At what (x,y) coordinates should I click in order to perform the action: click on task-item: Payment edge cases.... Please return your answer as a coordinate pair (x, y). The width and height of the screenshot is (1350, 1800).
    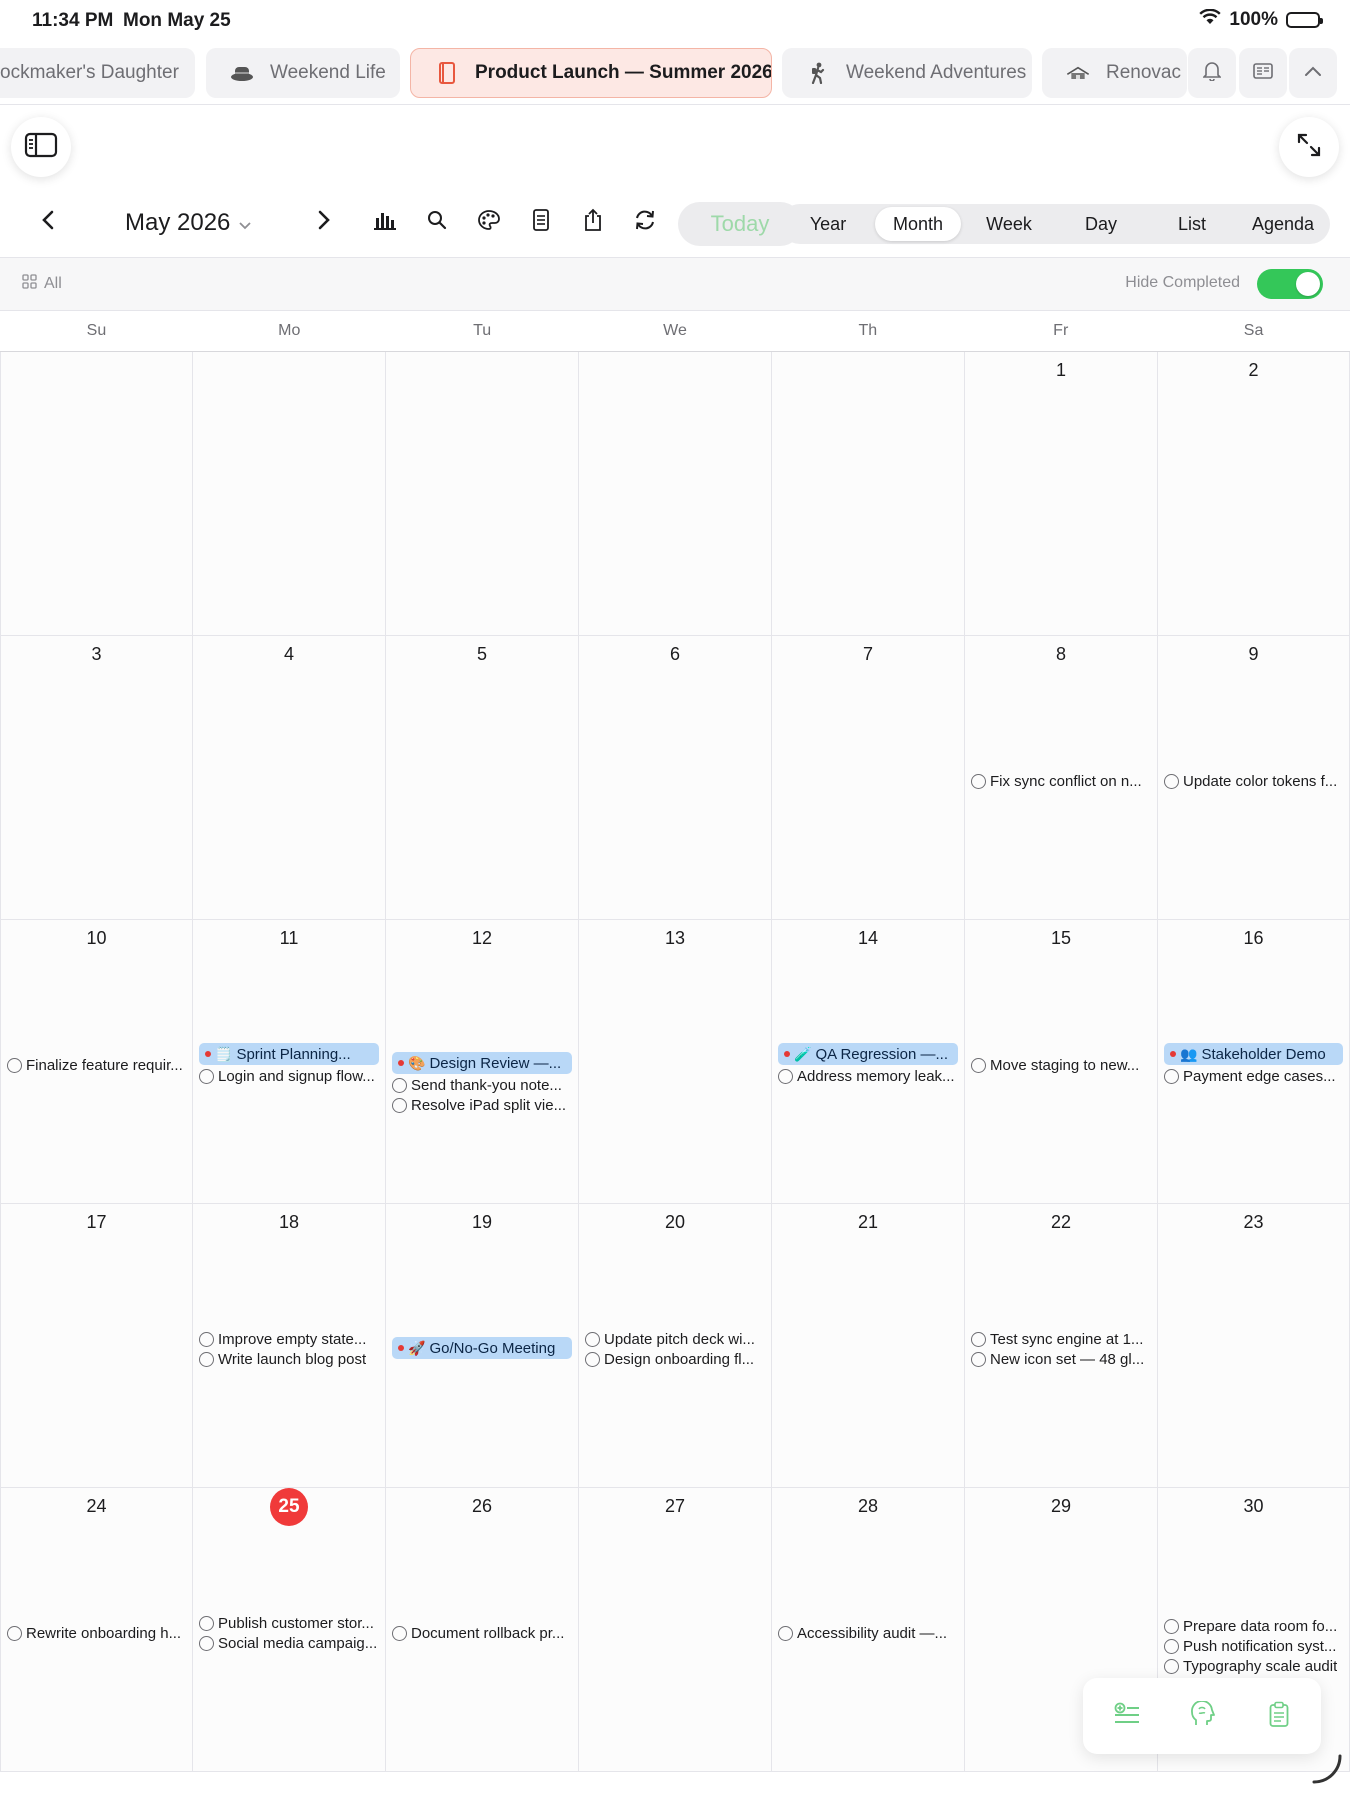
    Looking at the image, I should click on (1253, 1076).